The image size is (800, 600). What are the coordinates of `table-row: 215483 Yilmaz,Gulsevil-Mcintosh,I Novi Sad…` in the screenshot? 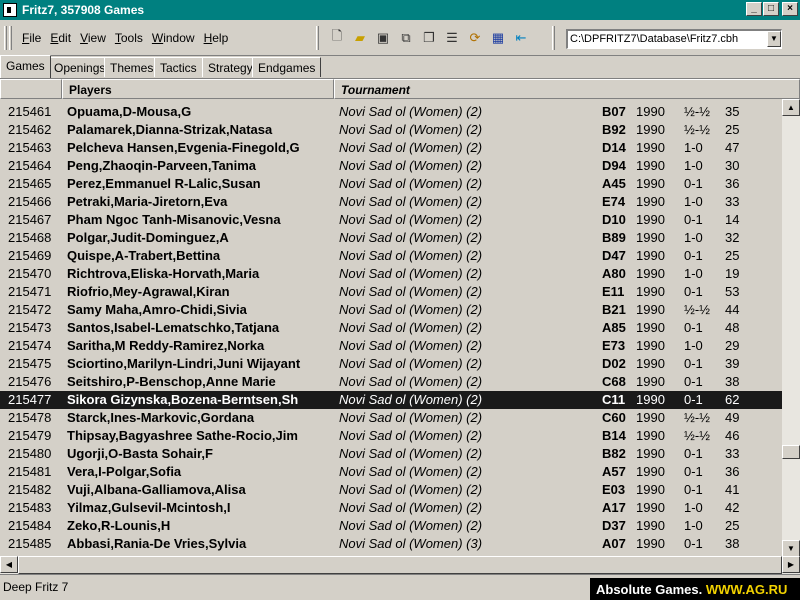 It's located at (391, 508).